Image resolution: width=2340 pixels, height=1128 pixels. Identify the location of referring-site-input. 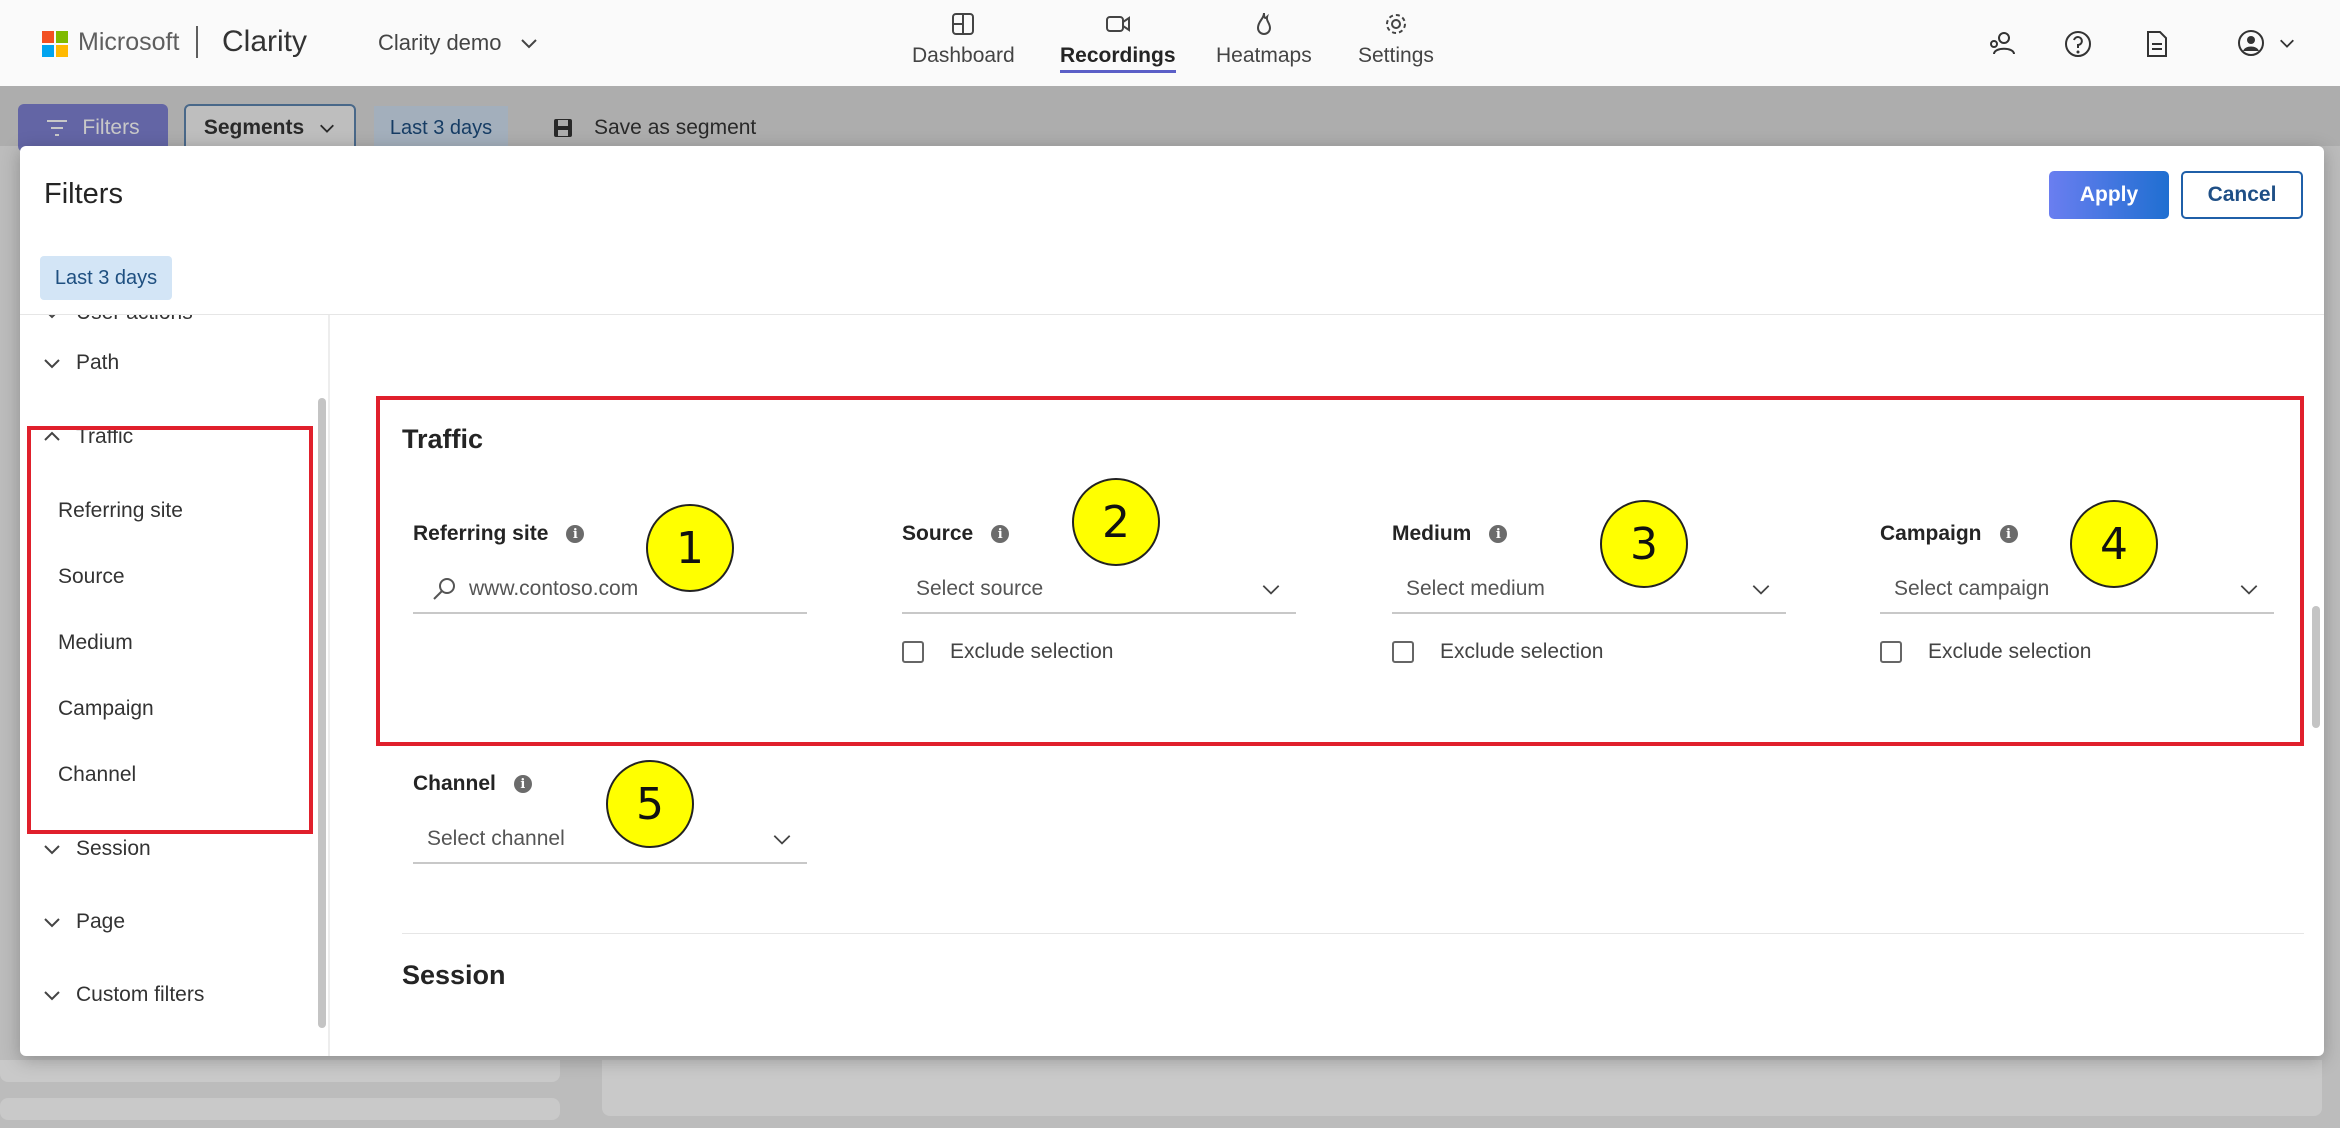
(629, 589).